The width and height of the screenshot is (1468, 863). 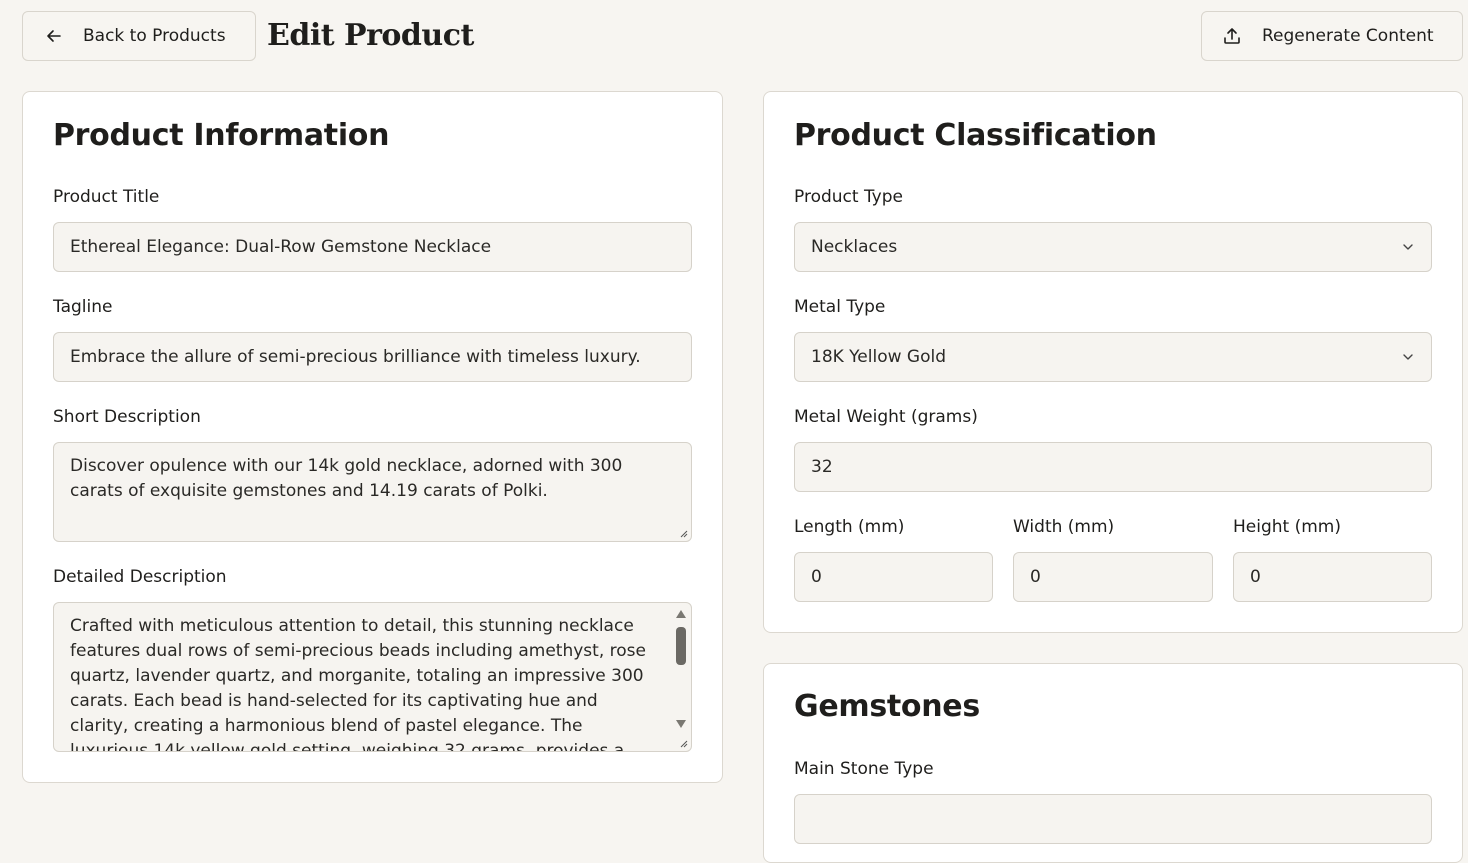 What do you see at coordinates (886, 417) in the screenshot?
I see `metal-weight-label: Metal Weight (grams)` at bounding box center [886, 417].